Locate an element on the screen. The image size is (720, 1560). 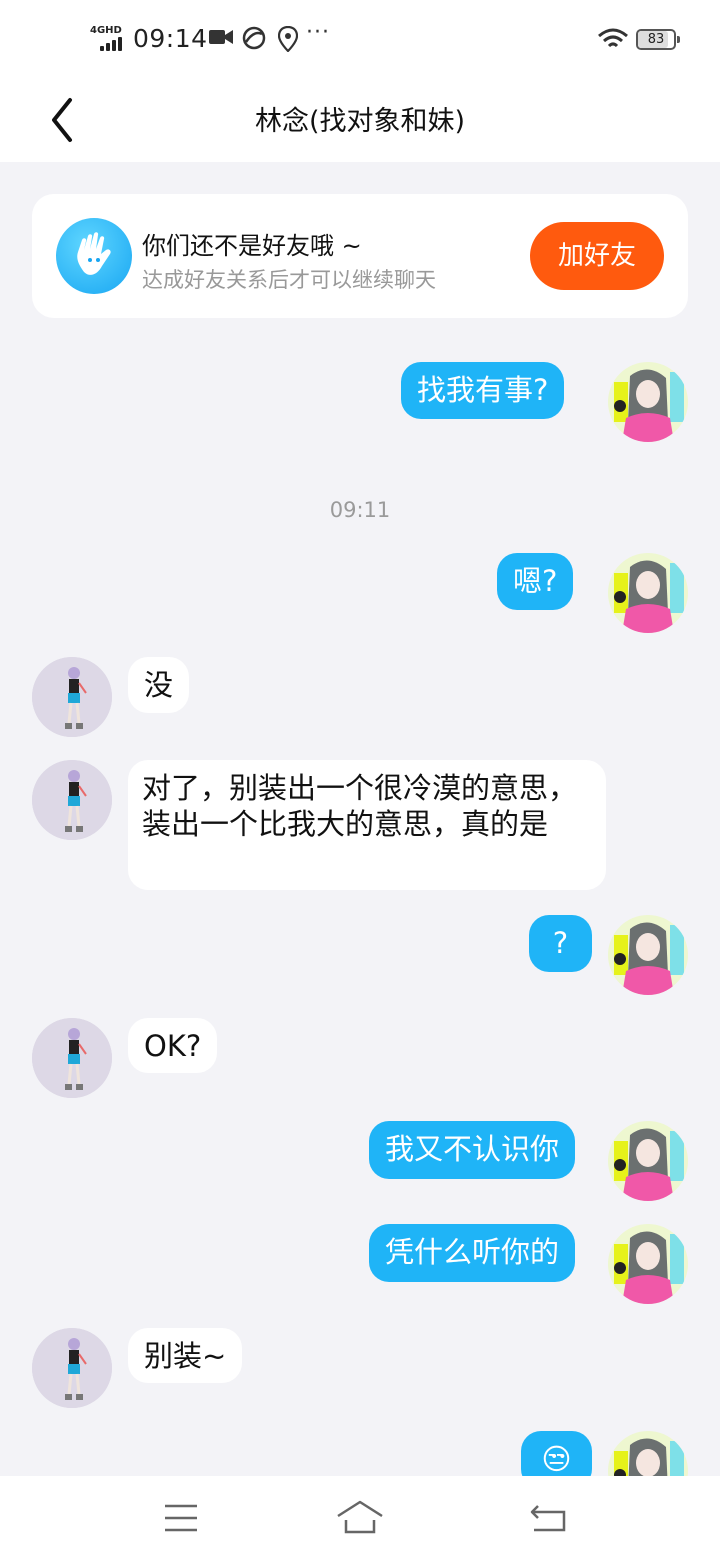
battery-icon: 83 is located at coordinates (658, 39).